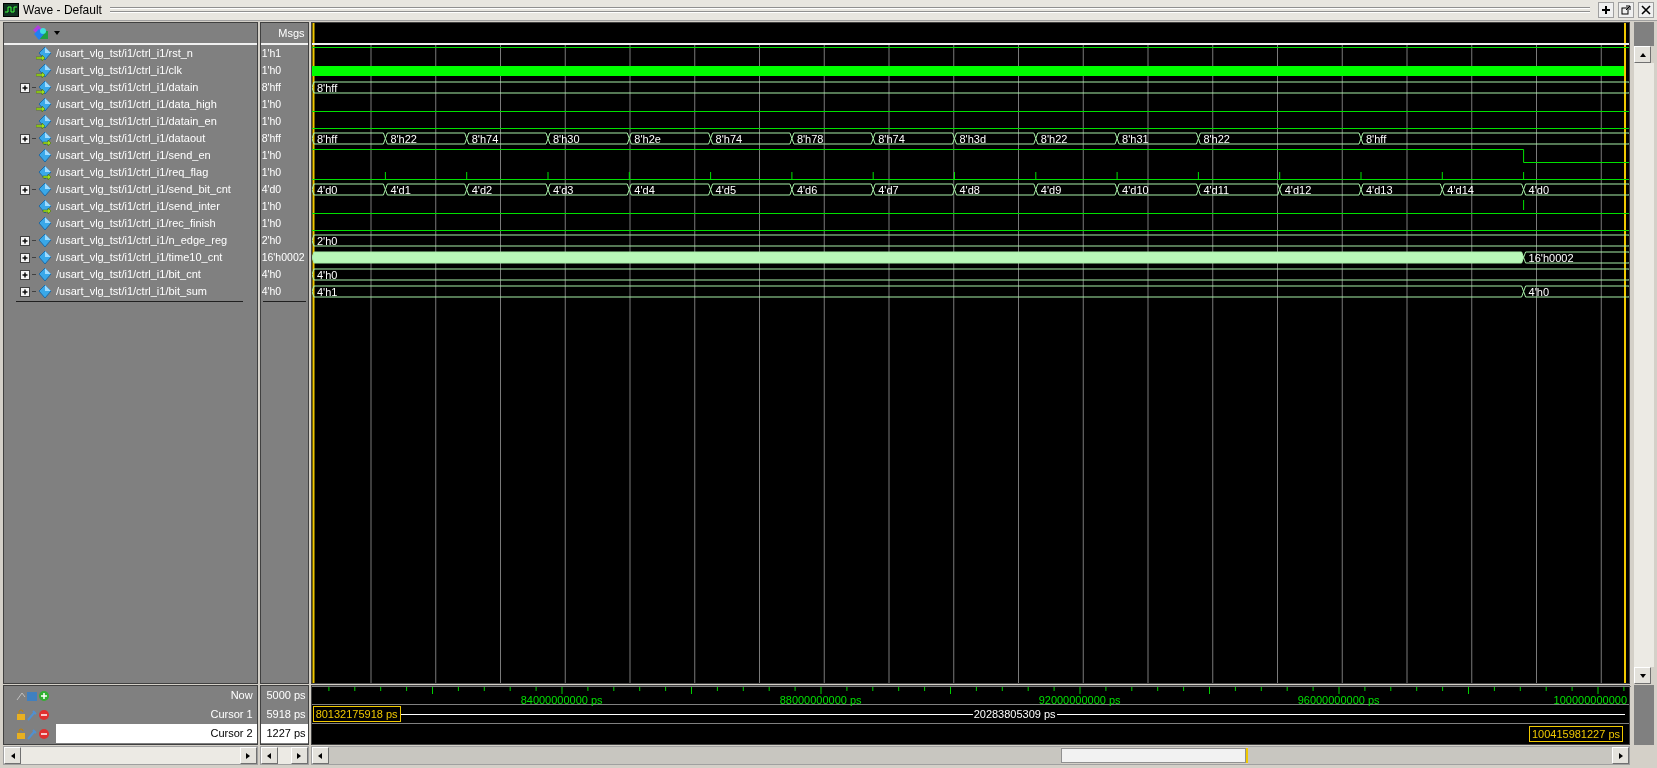  I want to click on bus-segment: 4'h1, so click(917, 291).